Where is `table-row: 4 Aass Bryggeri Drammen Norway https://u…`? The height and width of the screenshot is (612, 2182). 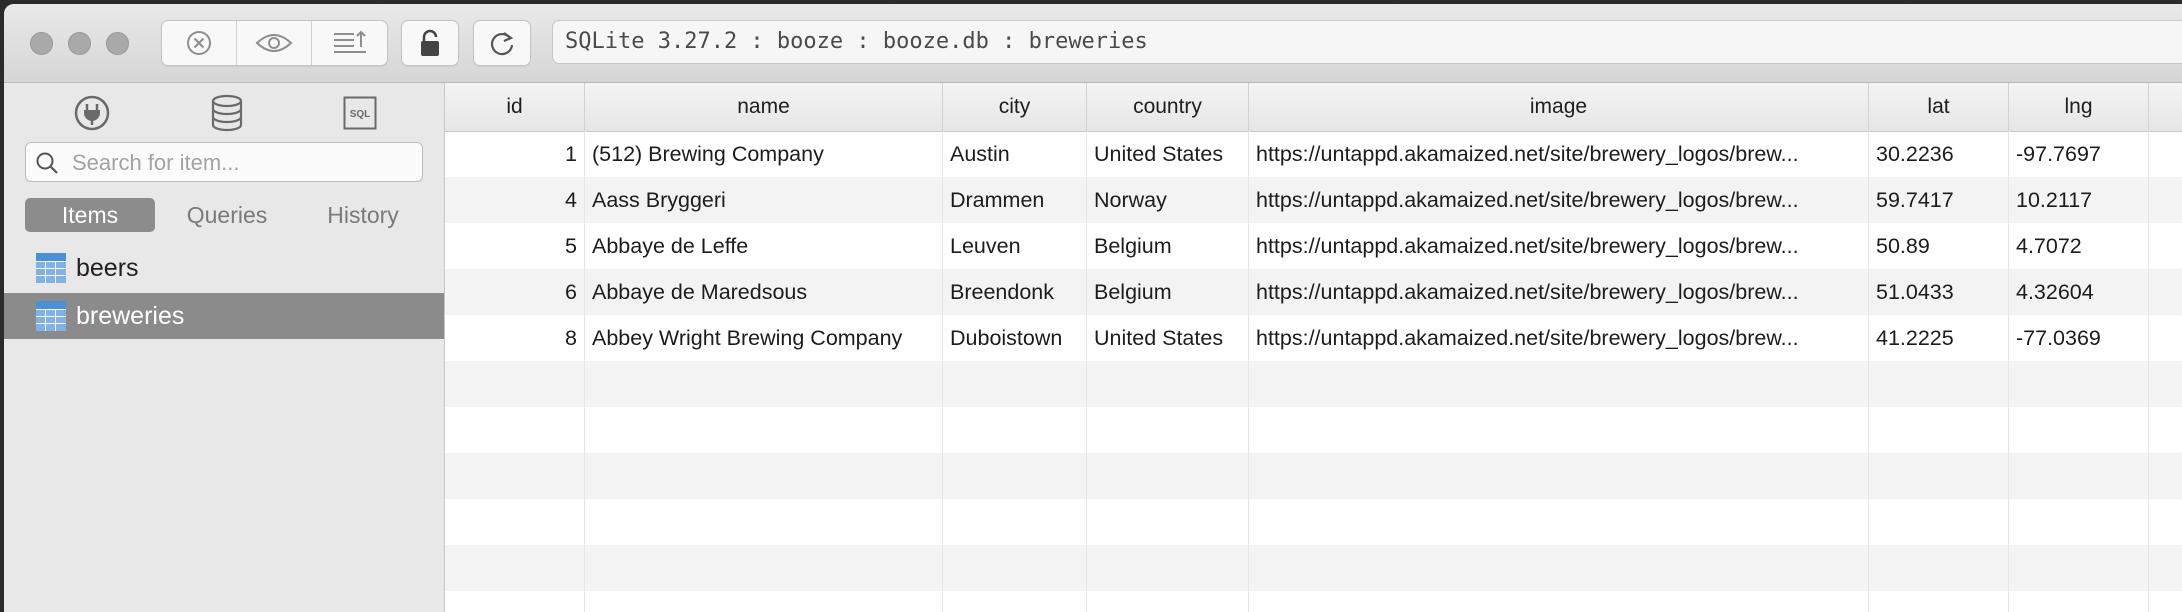 table-row: 4 Aass Bryggeri Drammen Norway https://u… is located at coordinates (1313, 200).